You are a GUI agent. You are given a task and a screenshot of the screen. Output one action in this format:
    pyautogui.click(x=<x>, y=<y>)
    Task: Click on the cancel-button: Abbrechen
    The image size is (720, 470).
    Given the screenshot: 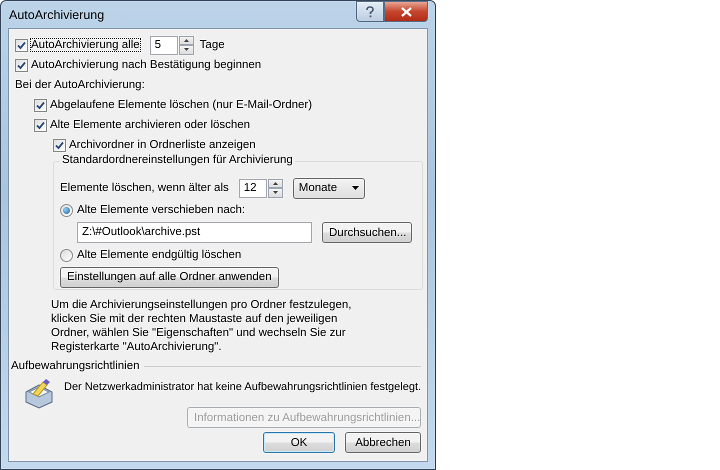 What is the action you would take?
    pyautogui.click(x=383, y=442)
    